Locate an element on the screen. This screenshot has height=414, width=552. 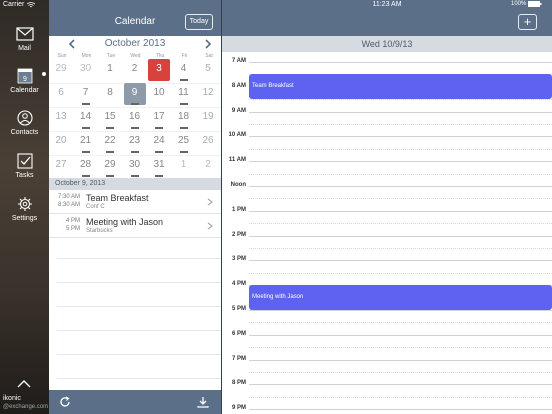
active-indicator is located at coordinates (44, 74).